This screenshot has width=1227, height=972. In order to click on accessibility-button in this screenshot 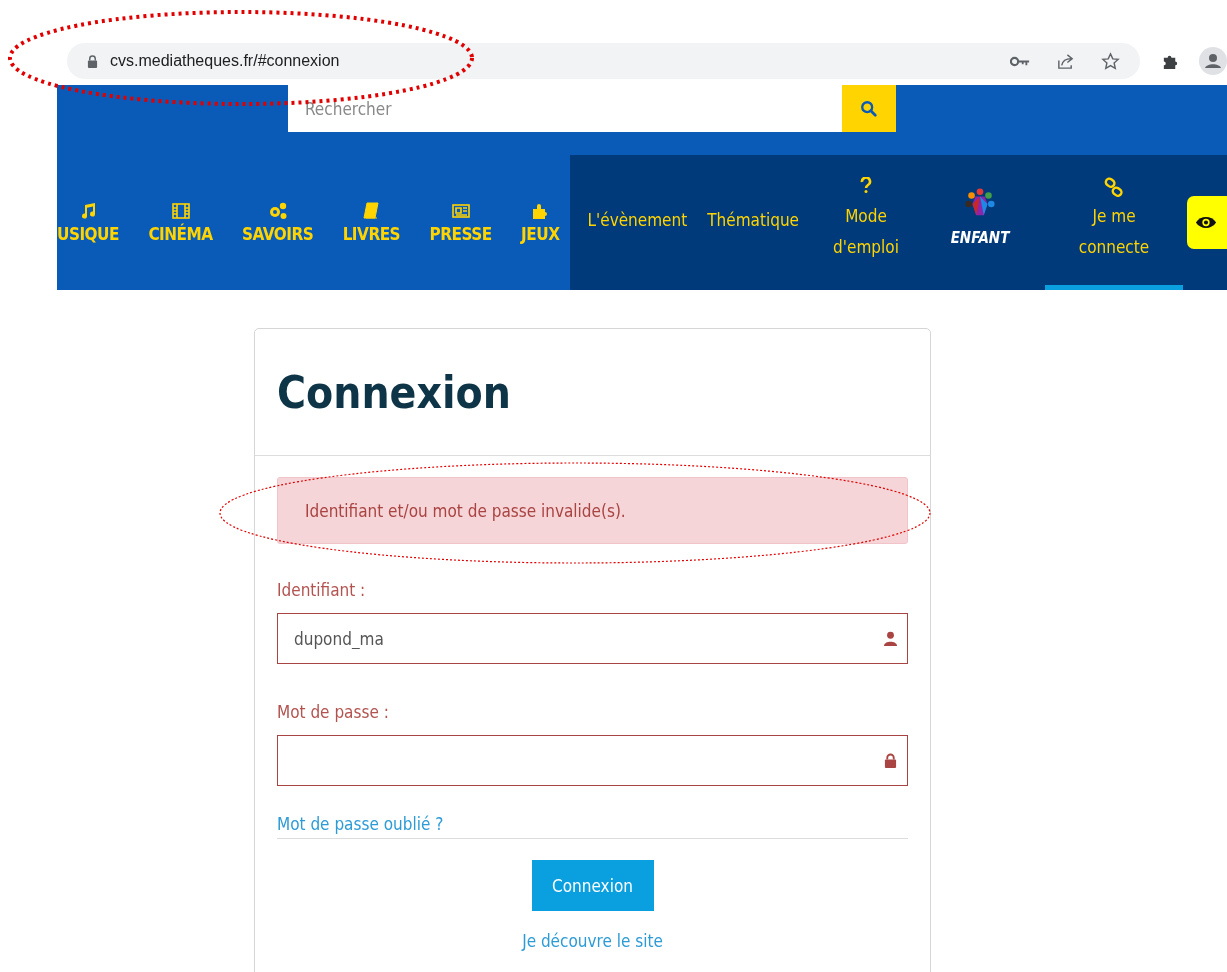, I will do `click(1207, 222)`.